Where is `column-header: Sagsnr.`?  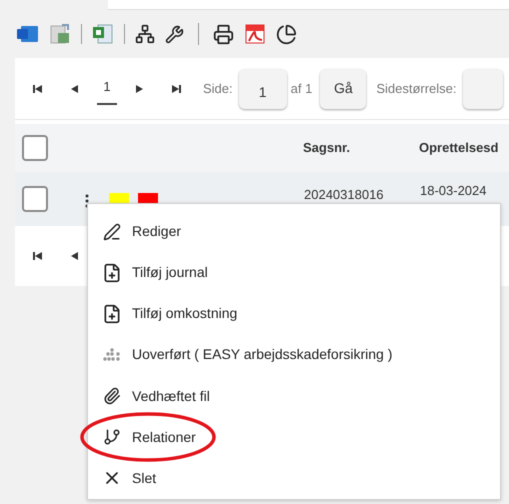 column-header: Sagsnr. is located at coordinates (361, 148).